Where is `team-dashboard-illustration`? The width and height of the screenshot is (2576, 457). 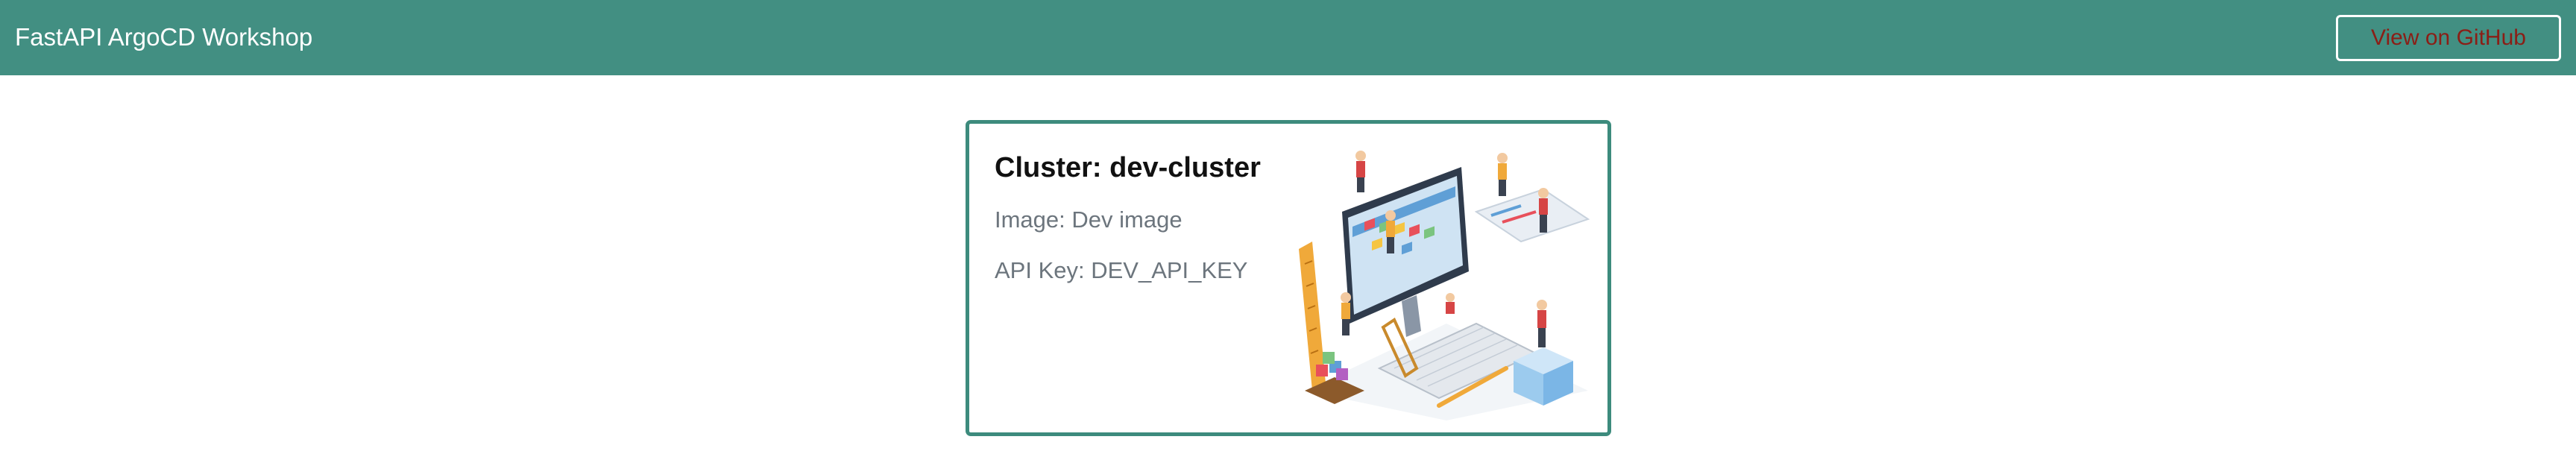
team-dashboard-illustration is located at coordinates (1444, 285).